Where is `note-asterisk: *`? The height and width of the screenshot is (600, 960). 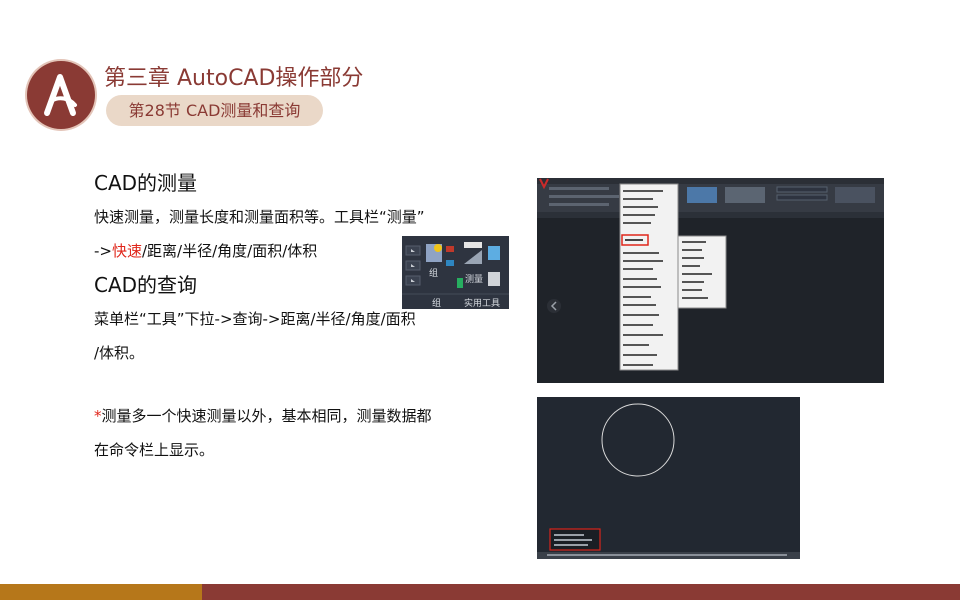 note-asterisk: * is located at coordinates (98, 416).